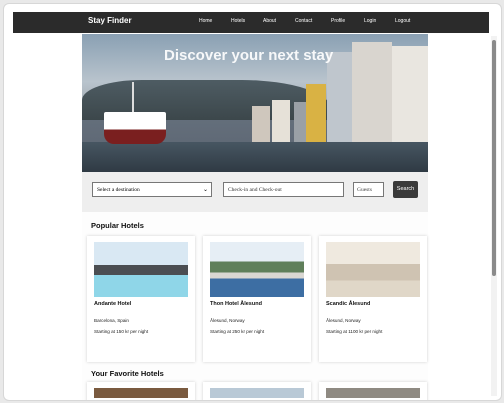 This screenshot has width=504, height=403. What do you see at coordinates (269, 21) in the screenshot?
I see `nav-about: About` at bounding box center [269, 21].